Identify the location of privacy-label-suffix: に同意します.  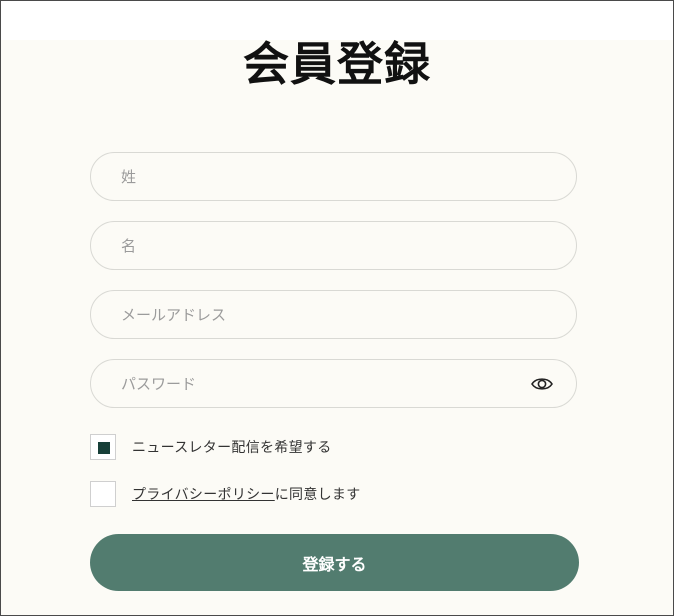
(317, 495).